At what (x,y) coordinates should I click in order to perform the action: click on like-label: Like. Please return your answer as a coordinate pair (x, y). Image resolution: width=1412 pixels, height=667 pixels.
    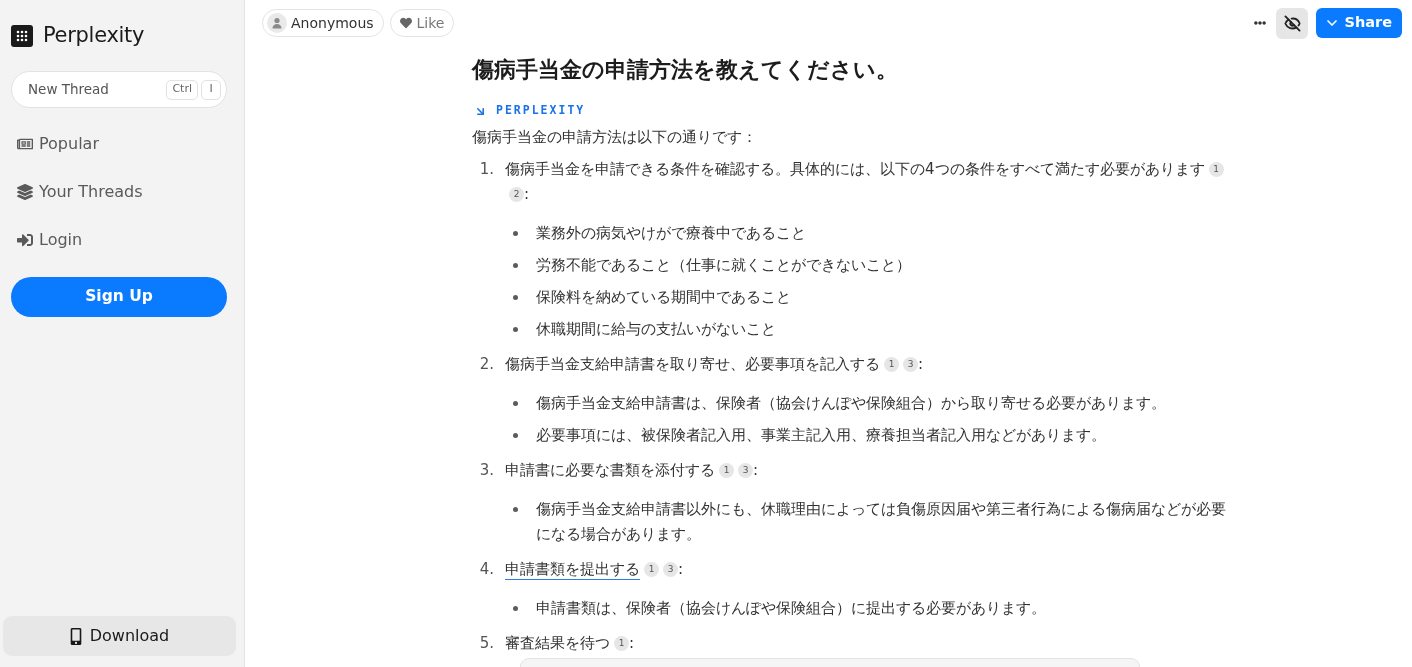
    Looking at the image, I should click on (430, 23).